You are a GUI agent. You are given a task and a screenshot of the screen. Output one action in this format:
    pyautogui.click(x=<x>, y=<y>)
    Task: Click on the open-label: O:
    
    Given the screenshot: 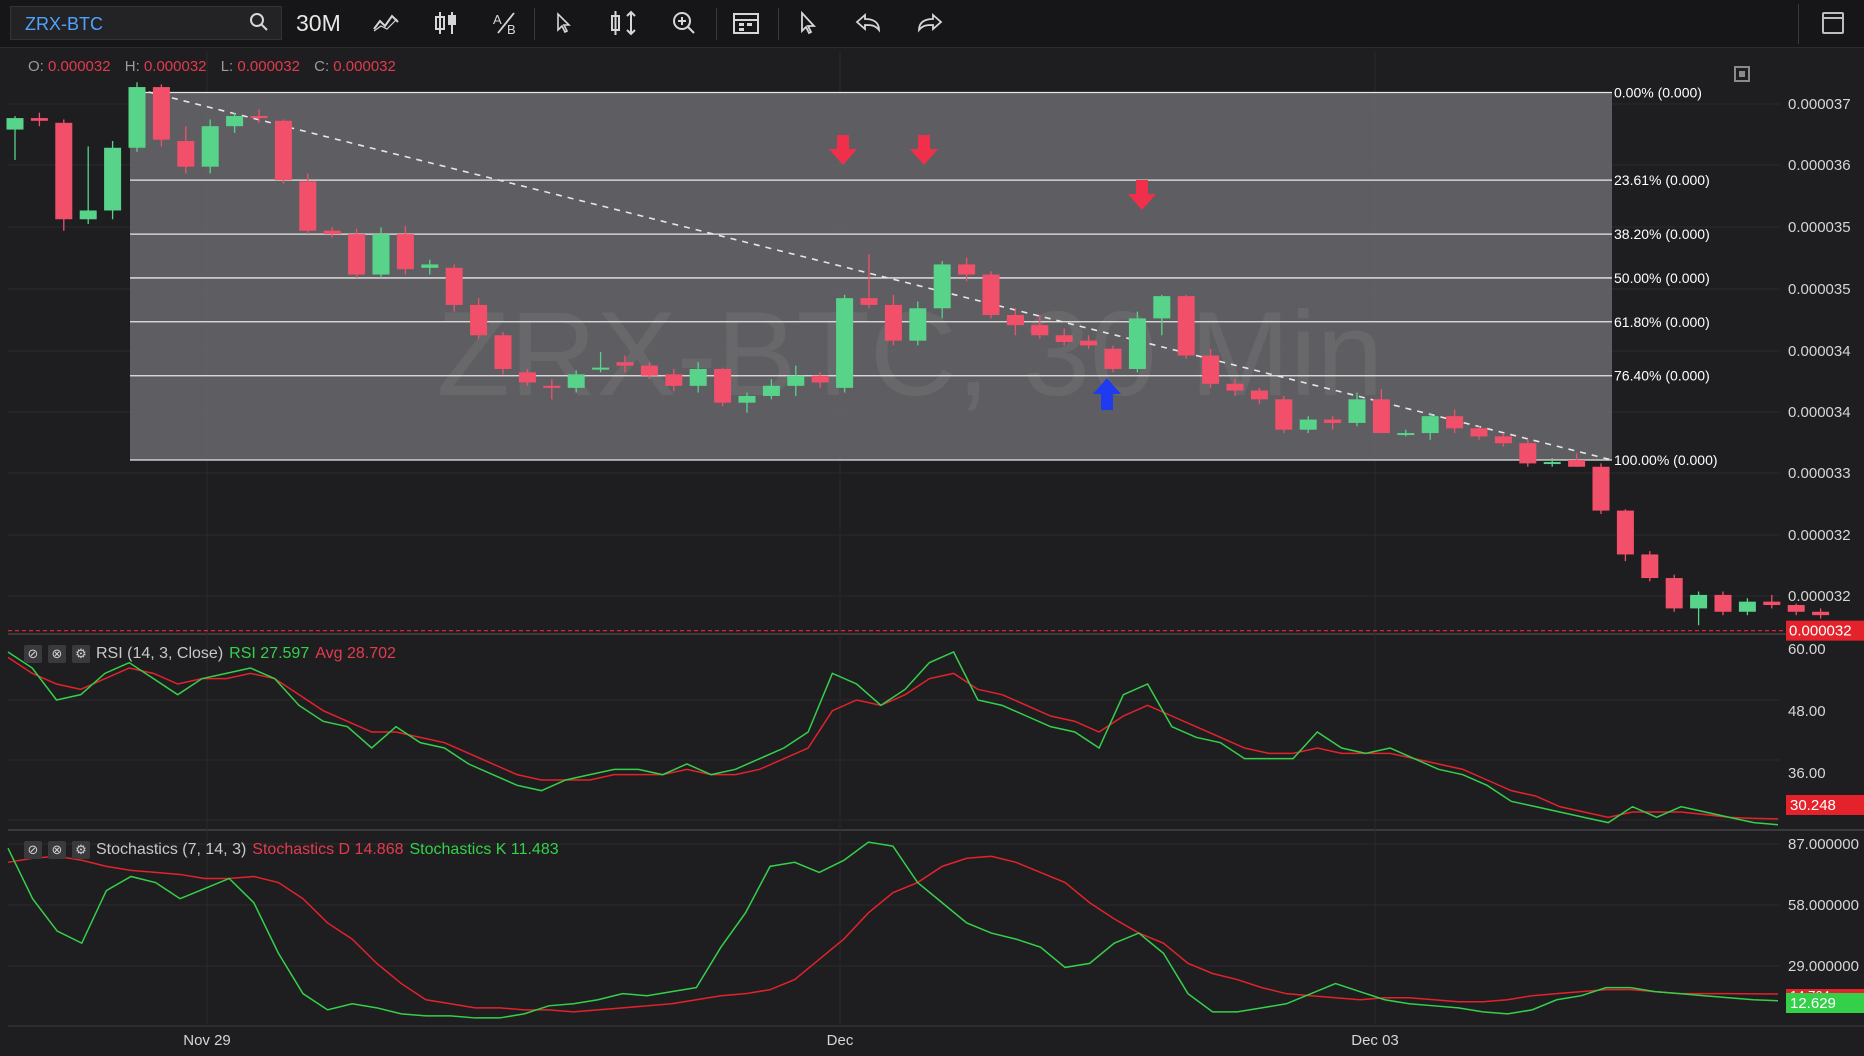 What is the action you would take?
    pyautogui.click(x=36, y=66)
    